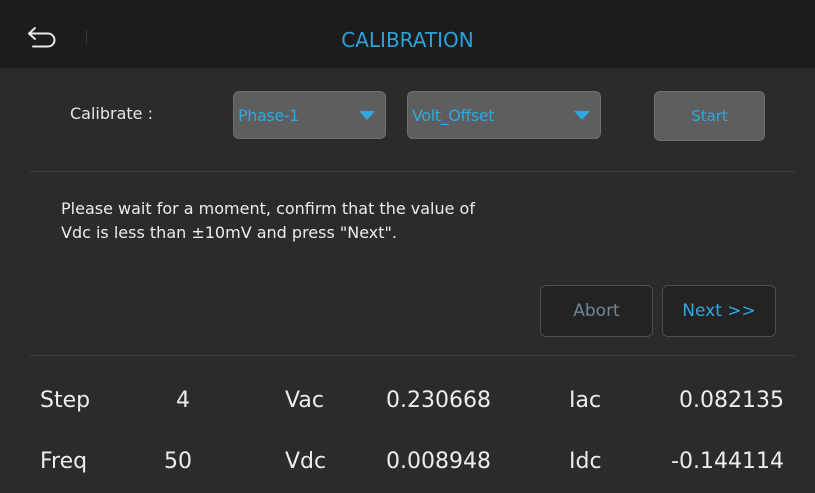 The height and width of the screenshot is (493, 815). What do you see at coordinates (64, 461) in the screenshot?
I see `freq-label: Freq` at bounding box center [64, 461].